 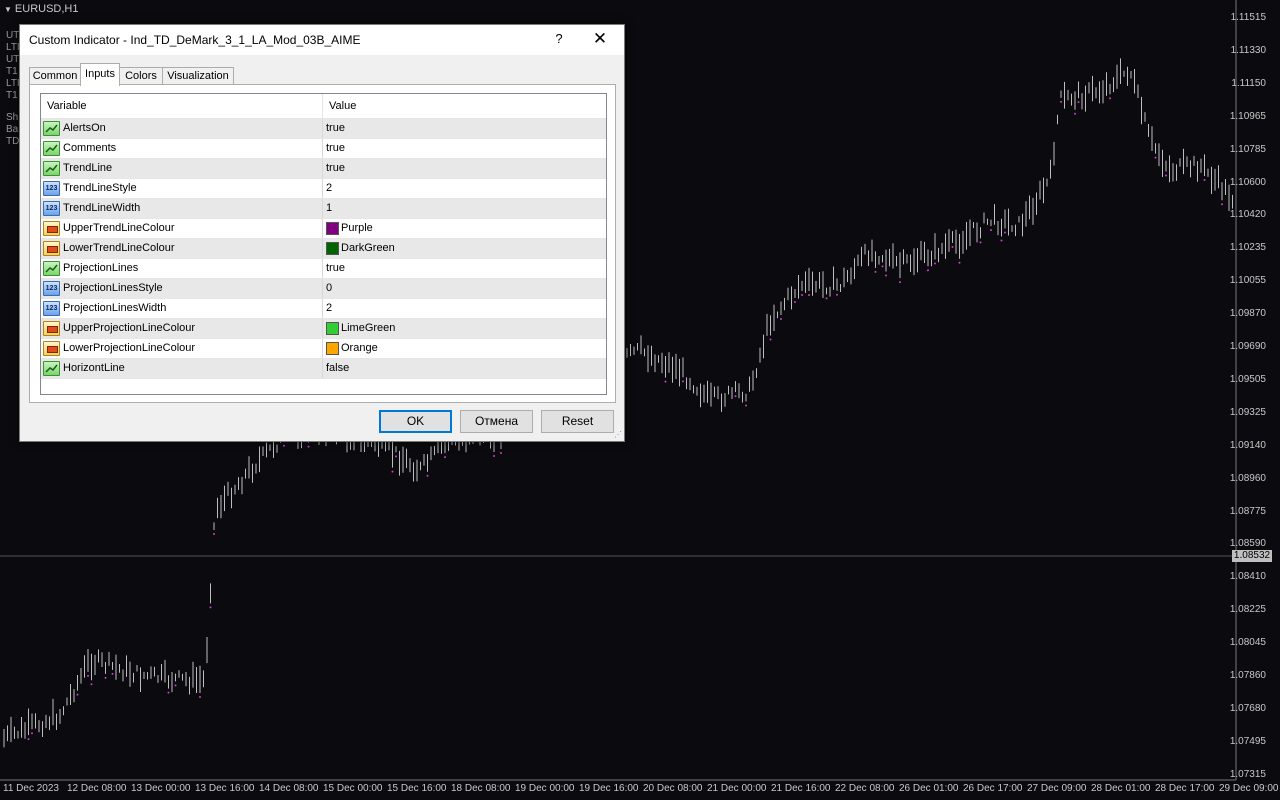 What do you see at coordinates (102, 208) in the screenshot?
I see `param-name: TrendLineWidth` at bounding box center [102, 208].